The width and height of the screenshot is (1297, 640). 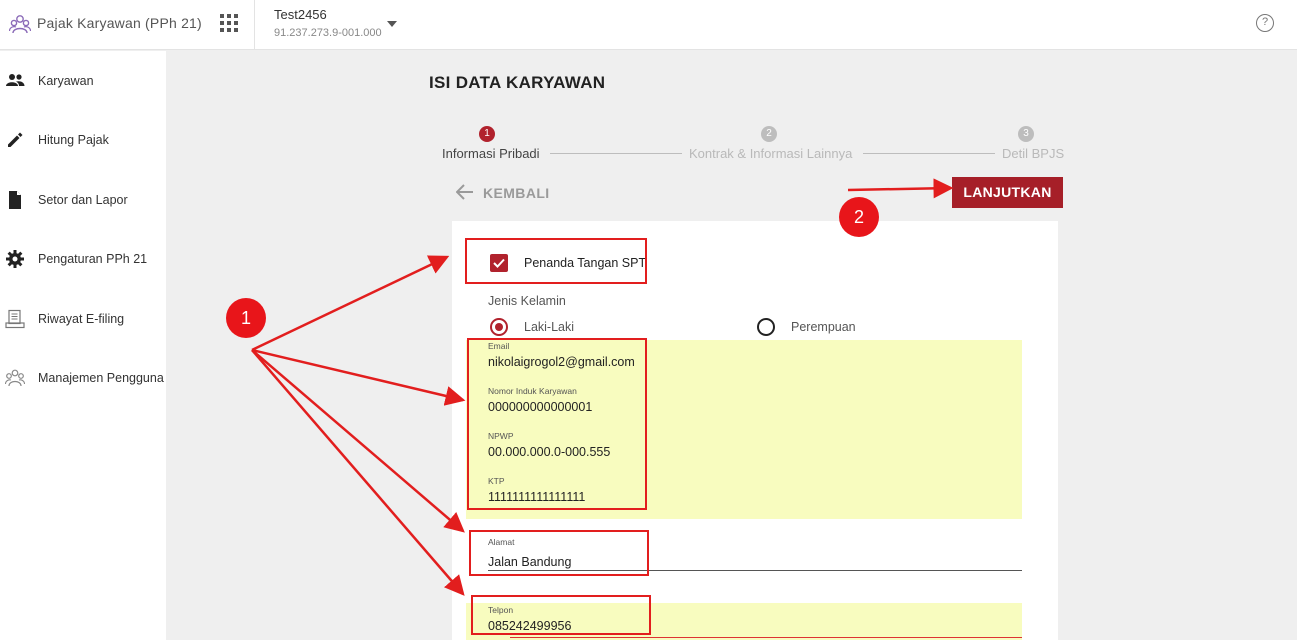 I want to click on sidebar-item-setor-dan-lapor: Setor dan Lapor, so click(x=83, y=200).